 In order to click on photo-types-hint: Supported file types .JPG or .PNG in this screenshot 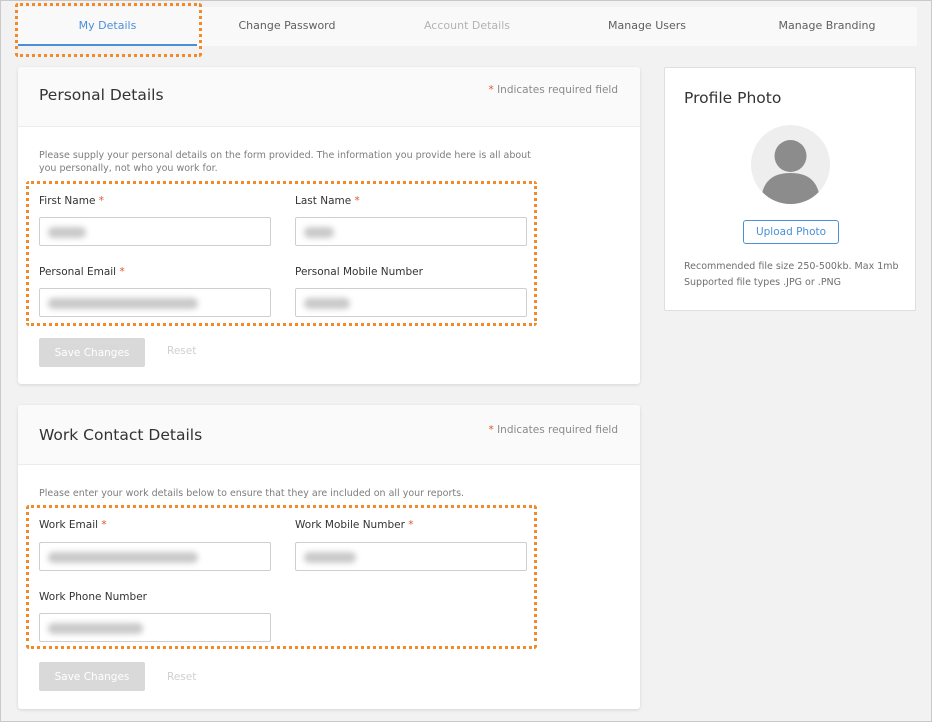, I will do `click(763, 282)`.